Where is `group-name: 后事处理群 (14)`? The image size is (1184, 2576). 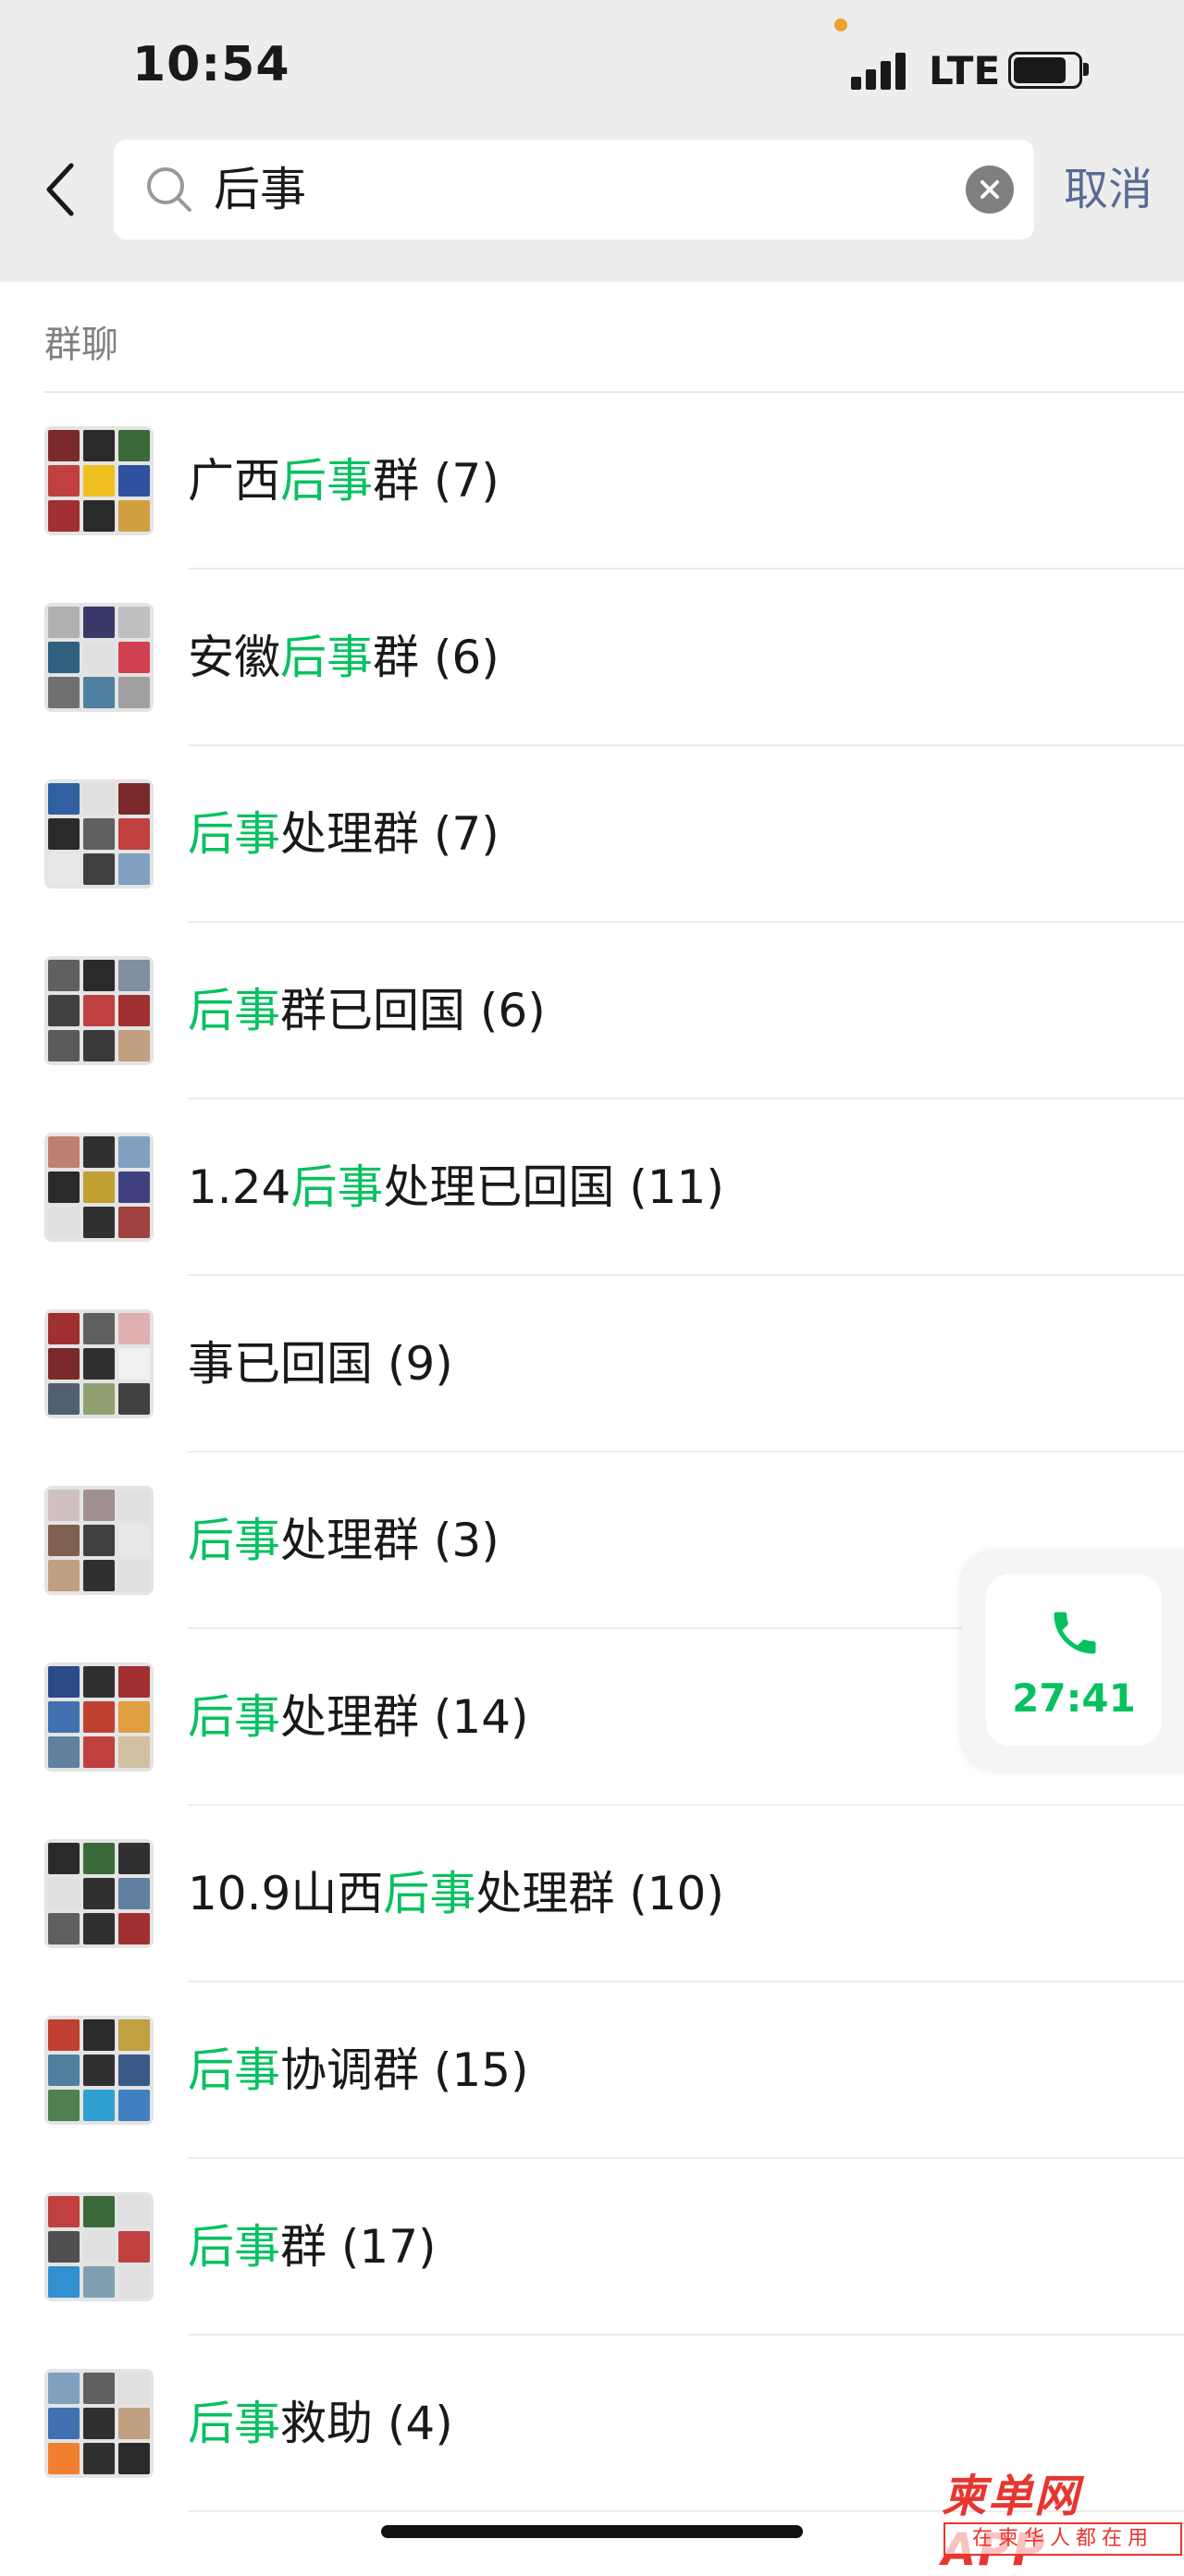 group-name: 后事处理群 (14) is located at coordinates (359, 1717).